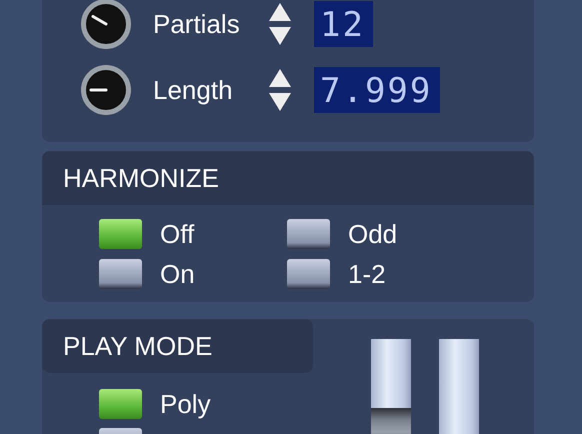 This screenshot has width=582, height=434. I want to click on option-label: On, so click(177, 274).